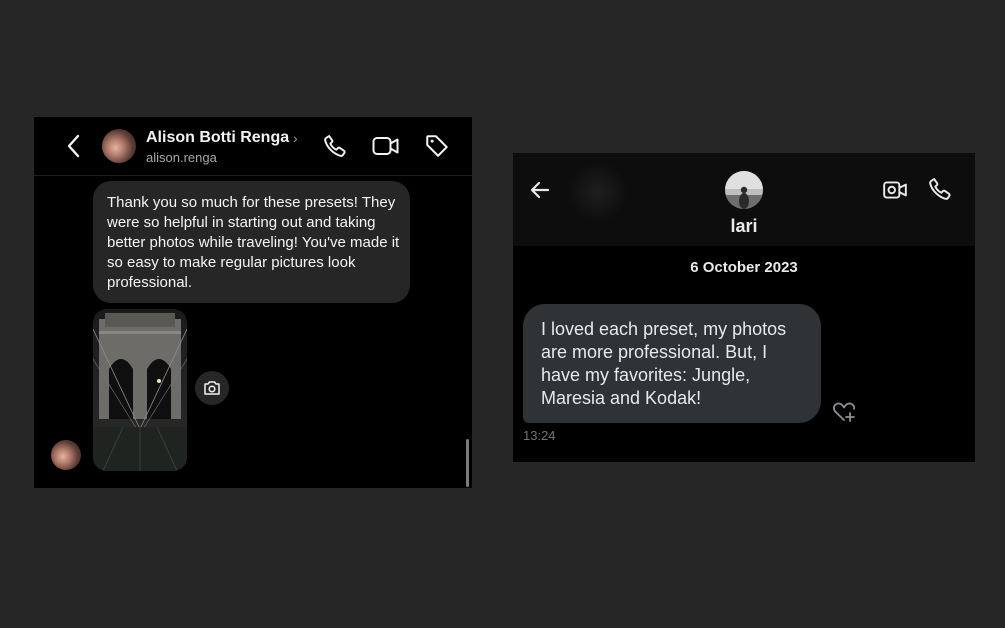 The height and width of the screenshot is (628, 1005). Describe the element at coordinates (140, 390) in the screenshot. I see `shared-photo` at that location.